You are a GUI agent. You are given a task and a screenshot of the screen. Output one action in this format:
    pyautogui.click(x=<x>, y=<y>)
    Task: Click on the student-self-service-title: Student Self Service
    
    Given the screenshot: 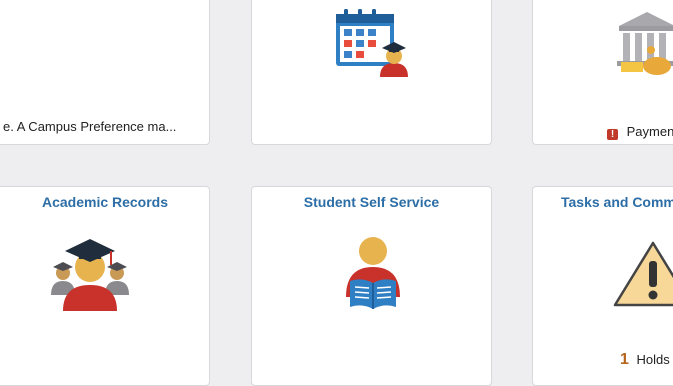 What is the action you would take?
    pyautogui.click(x=371, y=202)
    